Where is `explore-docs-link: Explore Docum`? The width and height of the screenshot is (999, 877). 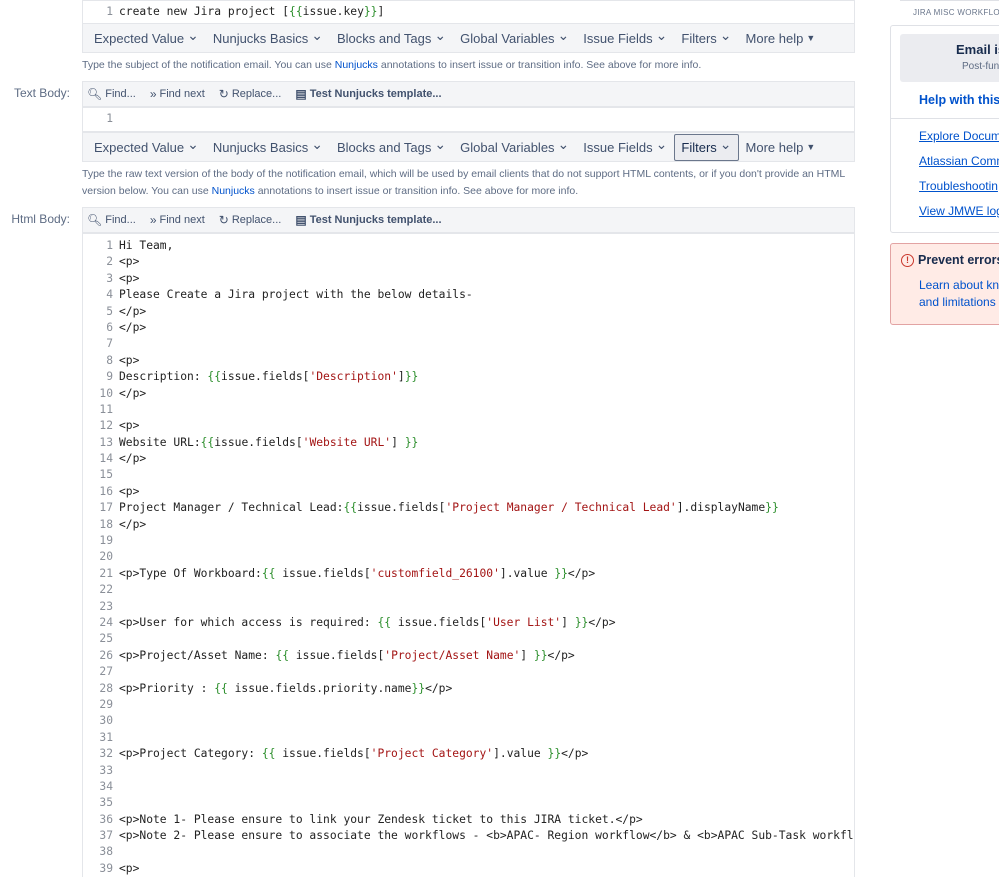 explore-docs-link: Explore Docum is located at coordinates (959, 136).